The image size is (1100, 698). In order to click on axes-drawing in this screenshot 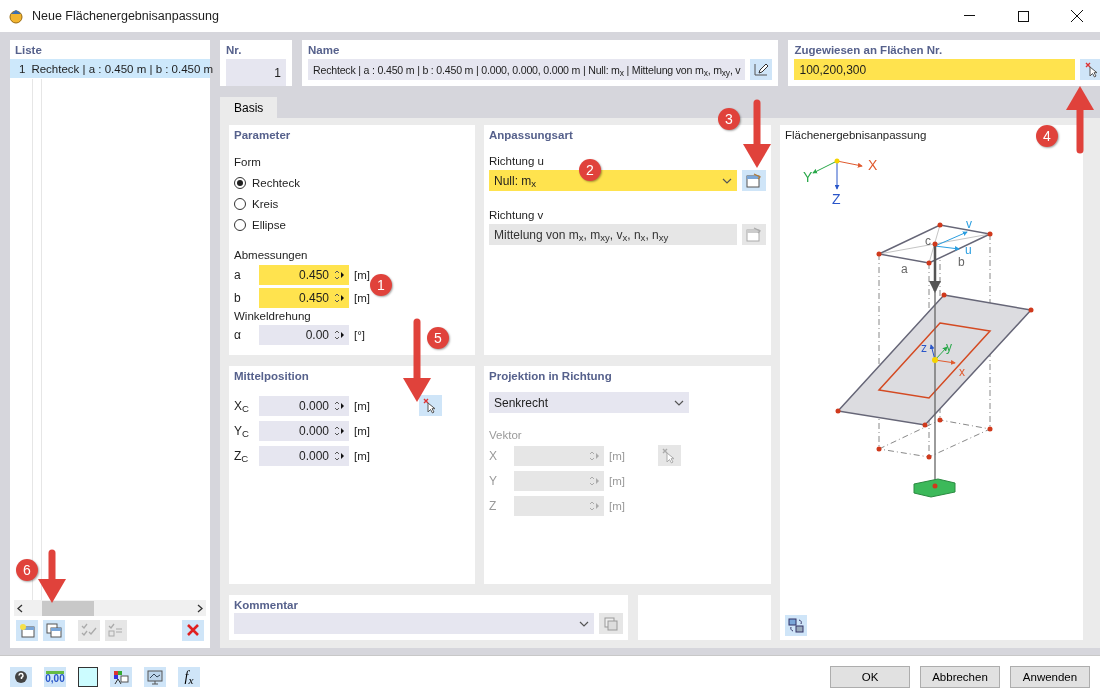, I will do `click(837, 174)`.